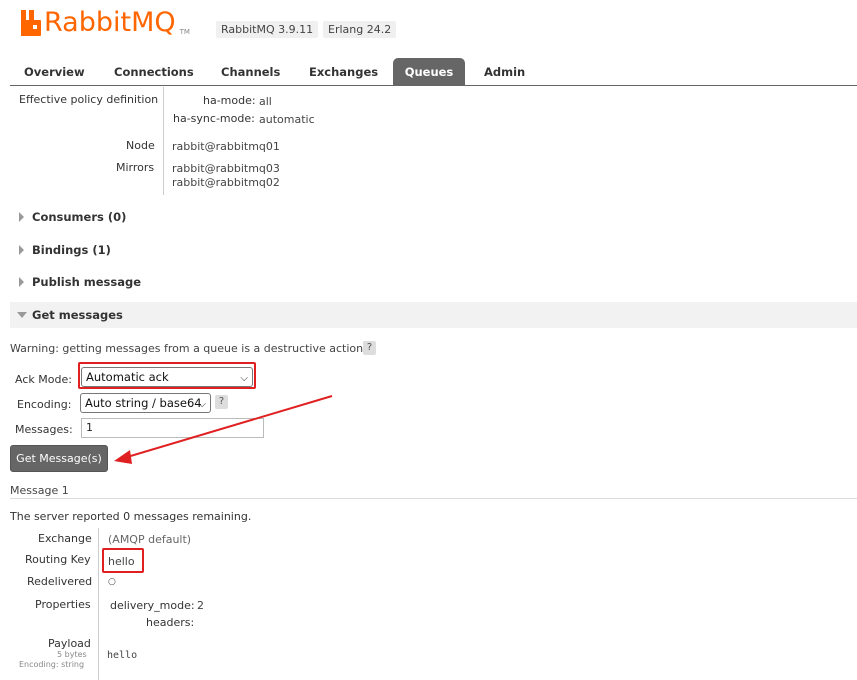 The height and width of the screenshot is (680, 857). What do you see at coordinates (59, 458) in the screenshot?
I see `get-messages-button: Get Message(s)` at bounding box center [59, 458].